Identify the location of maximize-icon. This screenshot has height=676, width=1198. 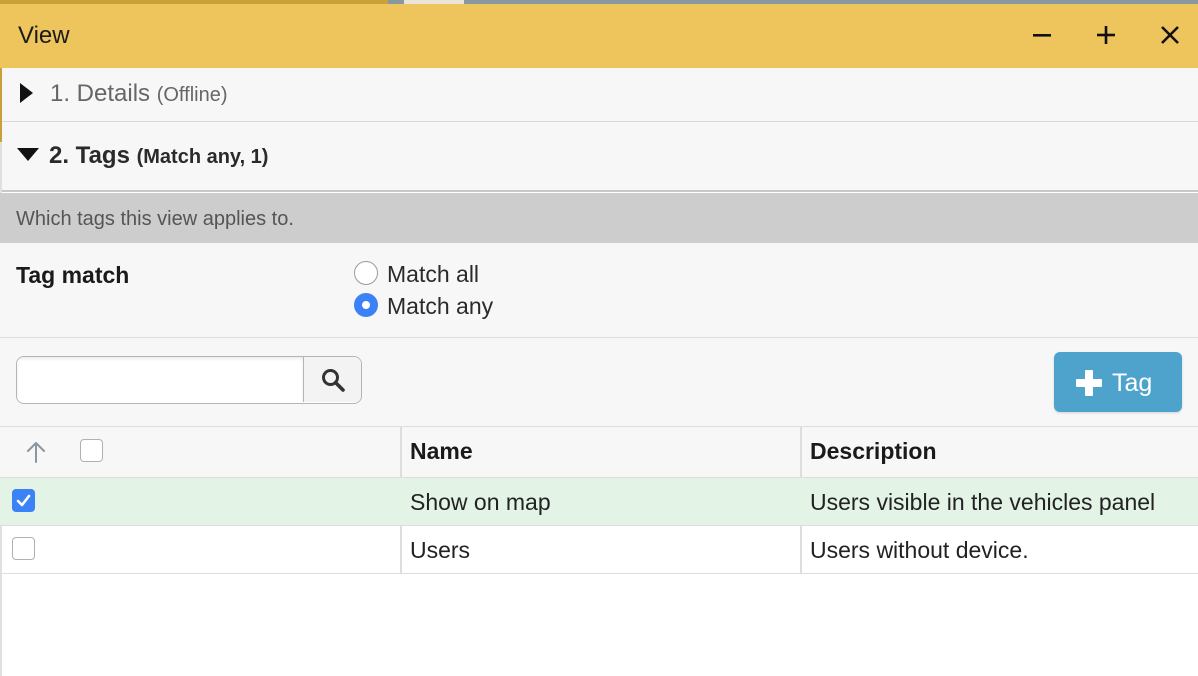
(1106, 35).